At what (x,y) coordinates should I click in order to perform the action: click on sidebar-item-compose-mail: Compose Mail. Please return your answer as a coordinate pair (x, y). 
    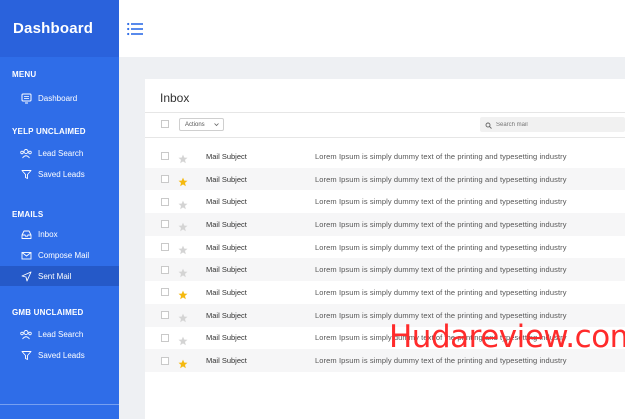
    Looking at the image, I should click on (59, 255).